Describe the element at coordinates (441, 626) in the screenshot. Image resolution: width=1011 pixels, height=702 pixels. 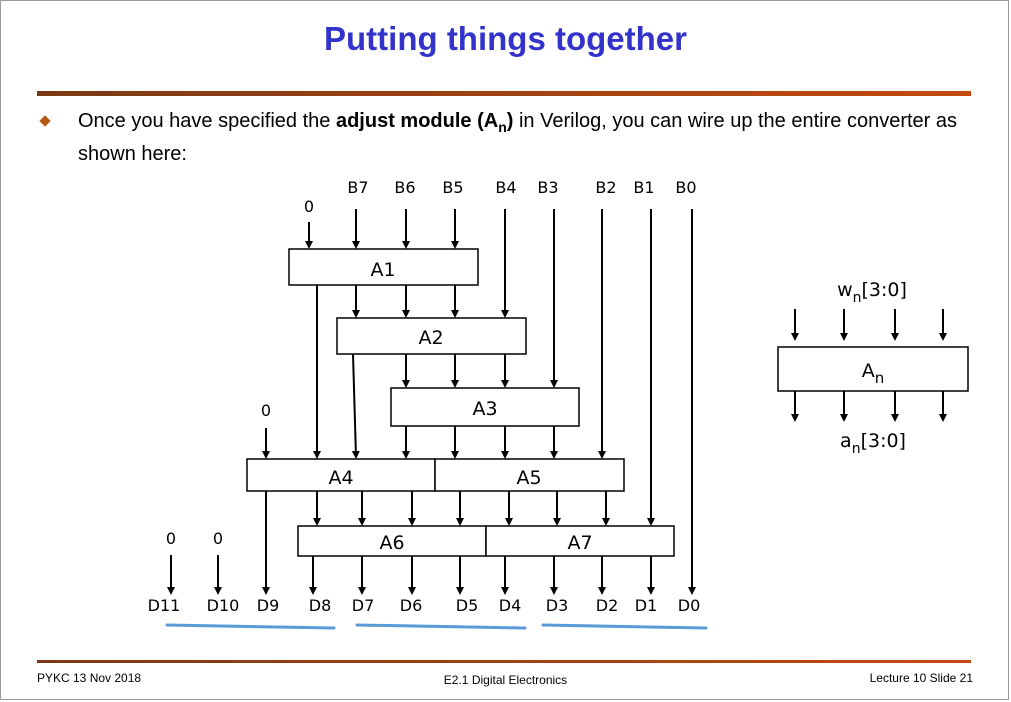
I see `underline-tens` at that location.